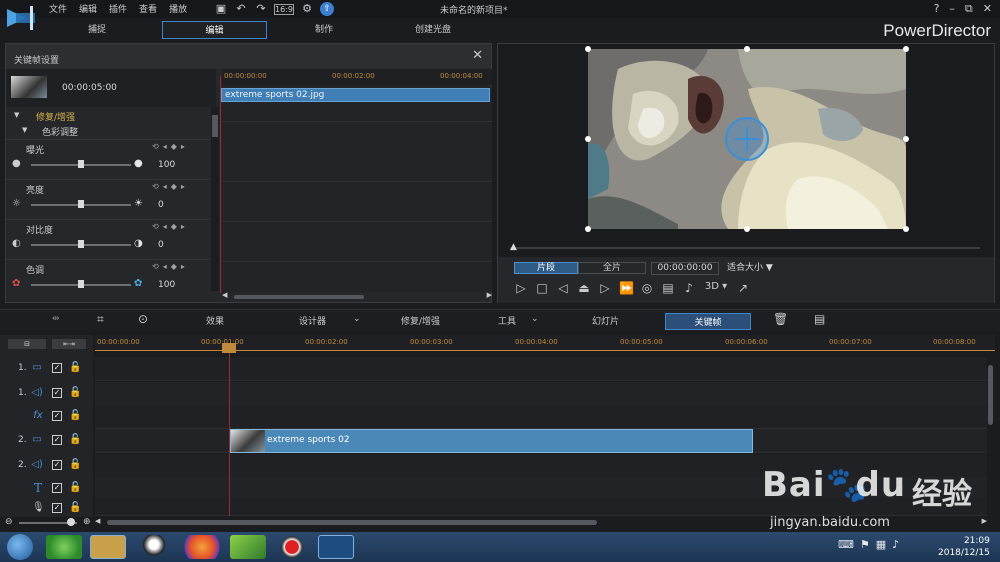 This screenshot has width=1000, height=562. What do you see at coordinates (584, 288) in the screenshot?
I see `marker-icon: ⏏` at bounding box center [584, 288].